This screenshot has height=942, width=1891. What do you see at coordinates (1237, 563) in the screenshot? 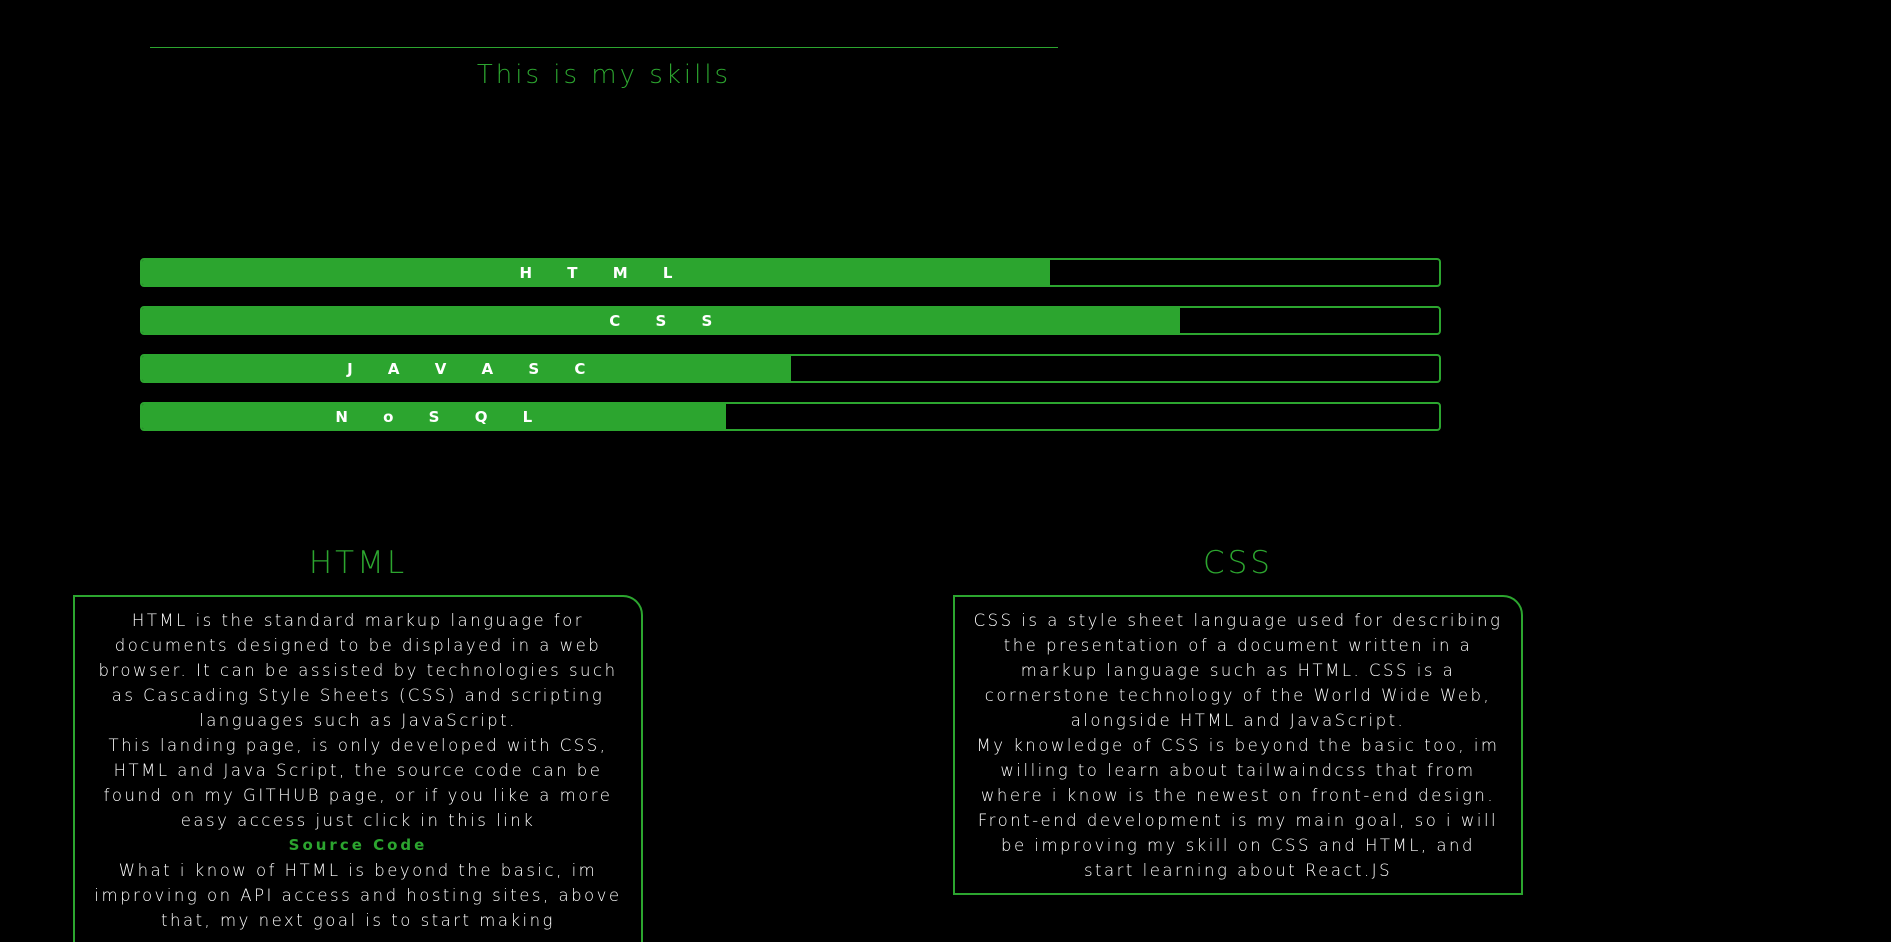
I see `css-card-title: CSS` at bounding box center [1237, 563].